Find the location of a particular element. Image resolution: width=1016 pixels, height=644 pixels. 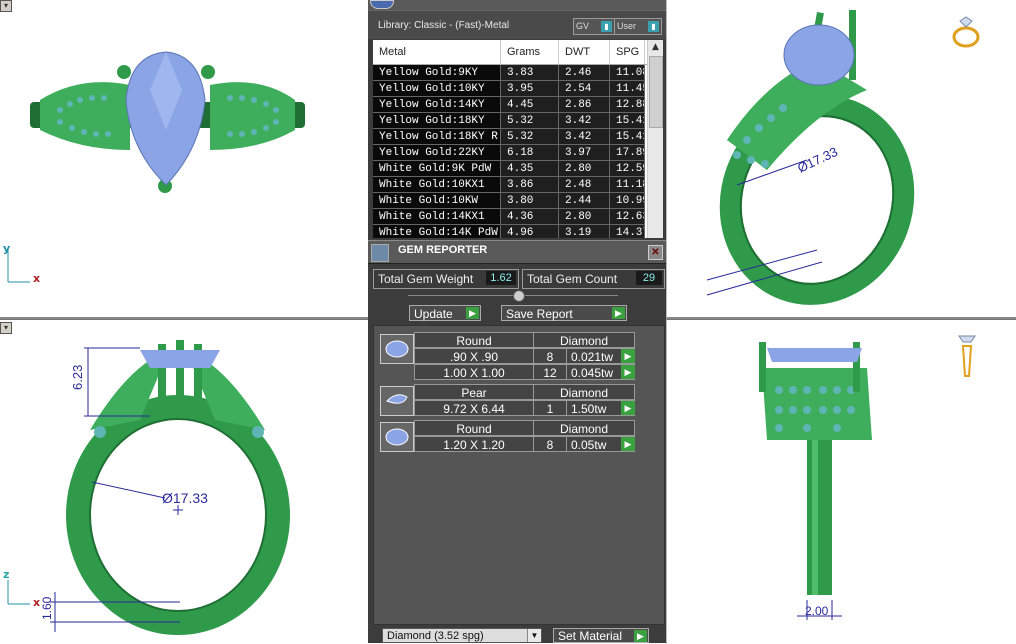

total-gem-weight-value: 1.62 is located at coordinates (501, 278).